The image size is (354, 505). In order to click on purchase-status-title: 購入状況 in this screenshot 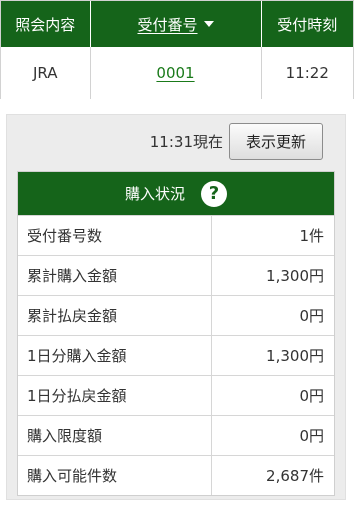, I will do `click(154, 194)`.